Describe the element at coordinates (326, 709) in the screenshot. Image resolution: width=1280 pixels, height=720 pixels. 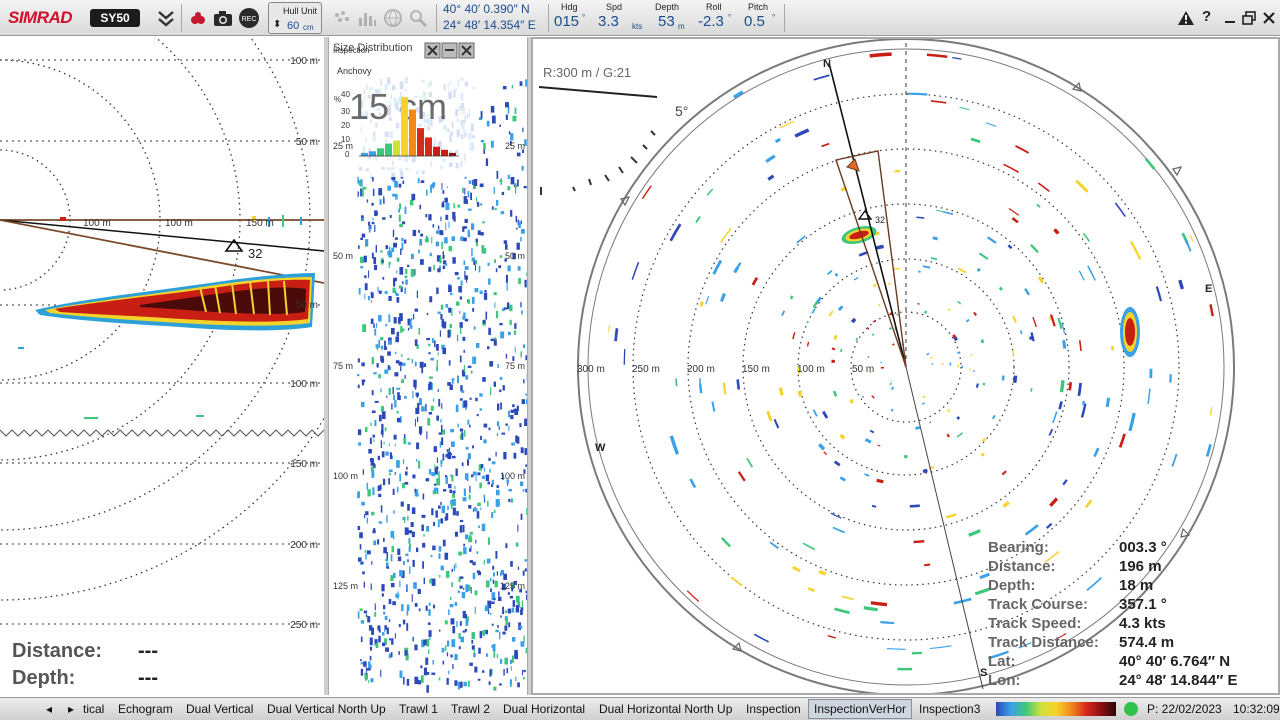
I see `tab-dual-vertical-north-up: Dual Vertical North Up` at that location.